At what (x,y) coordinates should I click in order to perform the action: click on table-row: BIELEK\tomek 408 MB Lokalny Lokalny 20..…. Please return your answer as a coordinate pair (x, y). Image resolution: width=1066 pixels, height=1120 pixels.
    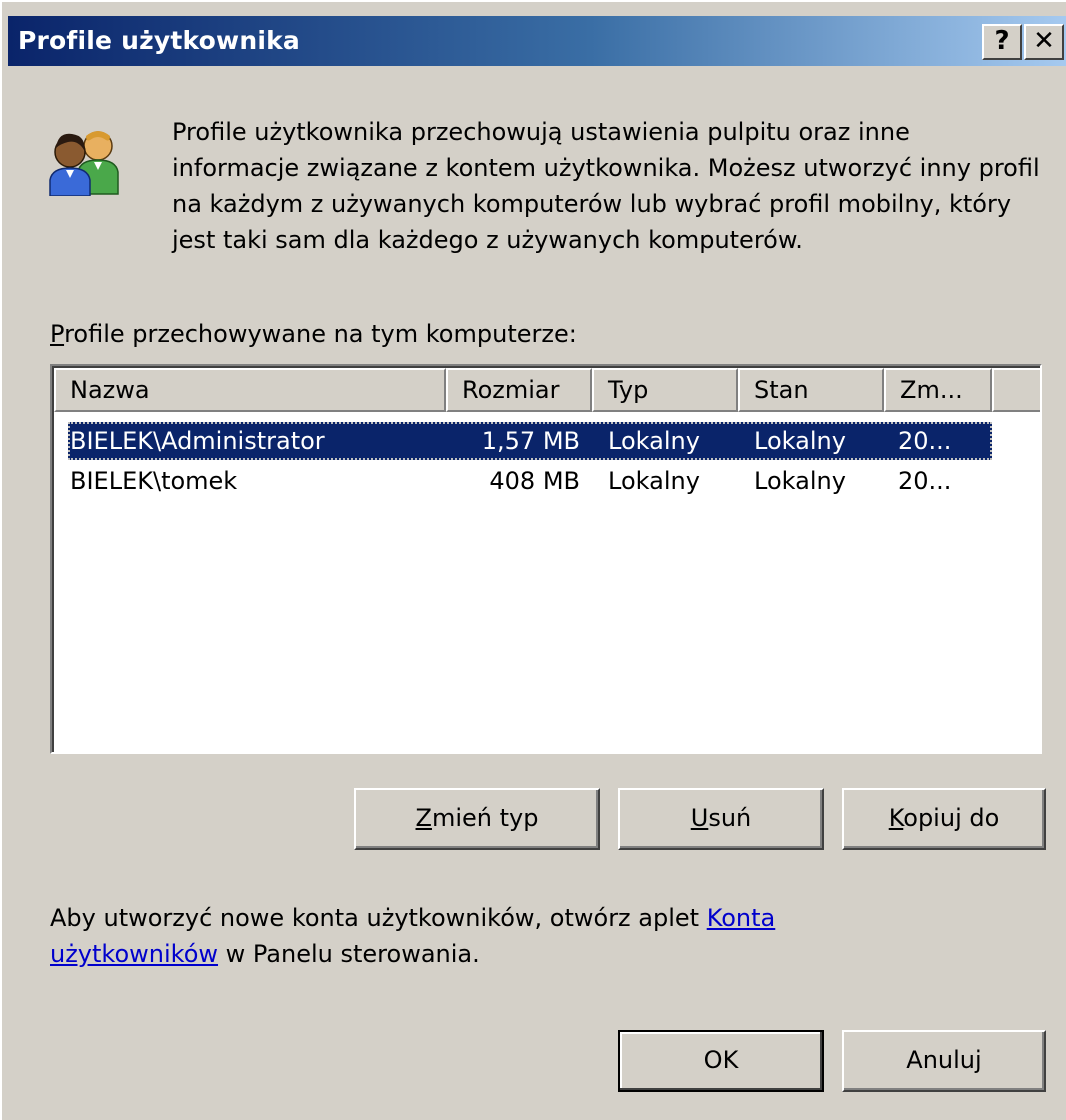
    Looking at the image, I should click on (530, 481).